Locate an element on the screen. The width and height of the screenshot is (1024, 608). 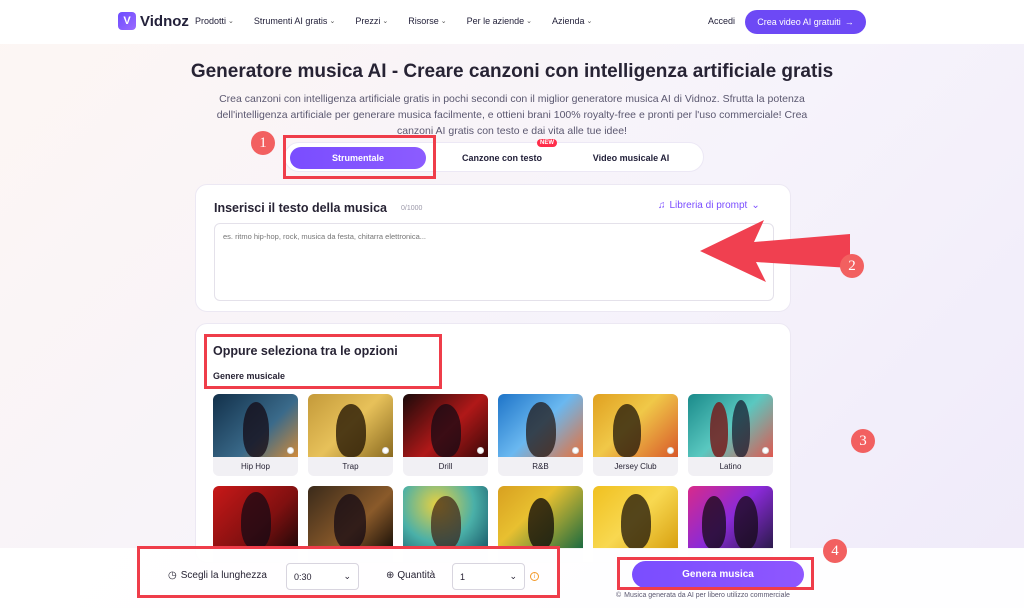
arrow-right-icon: → is located at coordinates (849, 22).